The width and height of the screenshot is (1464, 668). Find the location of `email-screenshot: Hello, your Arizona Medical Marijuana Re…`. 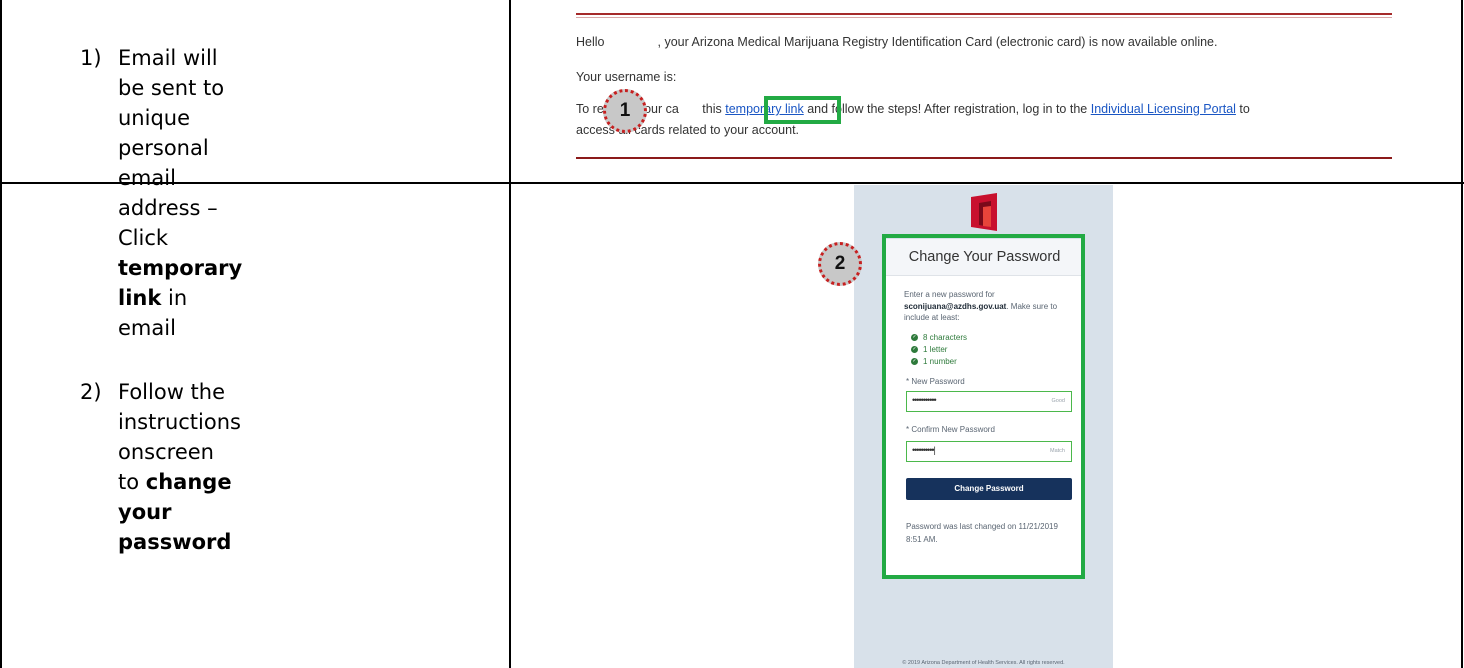

email-screenshot: Hello, your Arizona Medical Marijuana Re… is located at coordinates (984, 80).